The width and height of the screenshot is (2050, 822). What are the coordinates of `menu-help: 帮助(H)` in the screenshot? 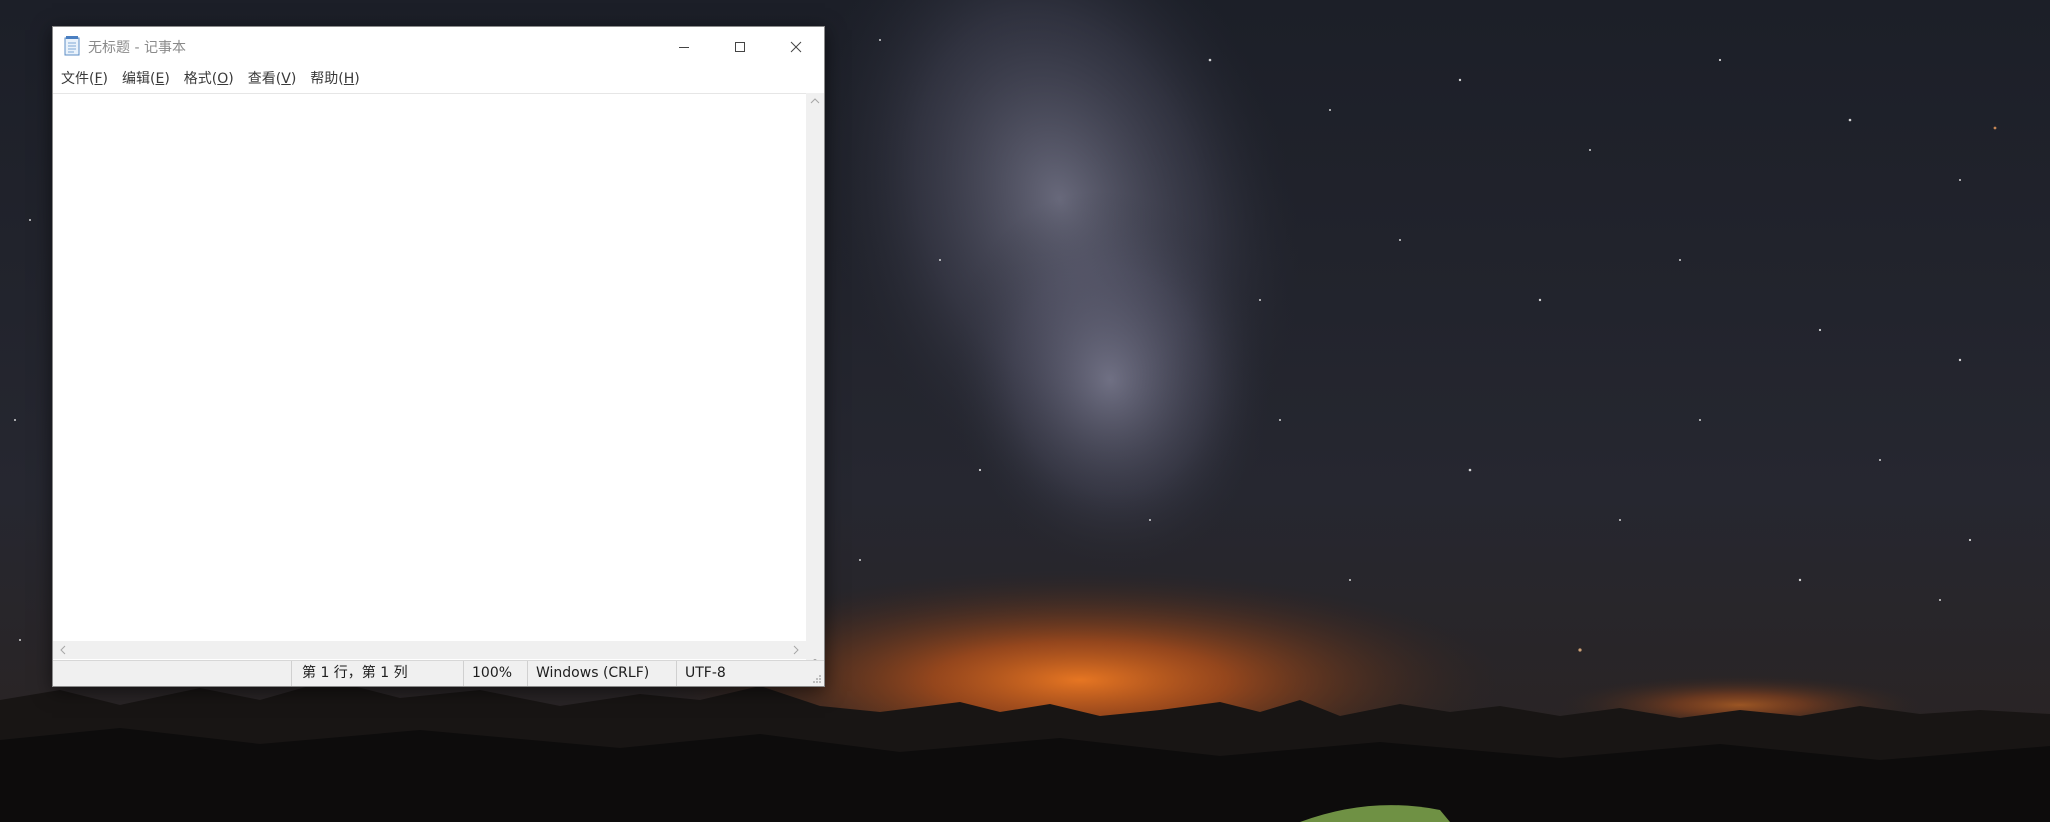 It's located at (334, 79).